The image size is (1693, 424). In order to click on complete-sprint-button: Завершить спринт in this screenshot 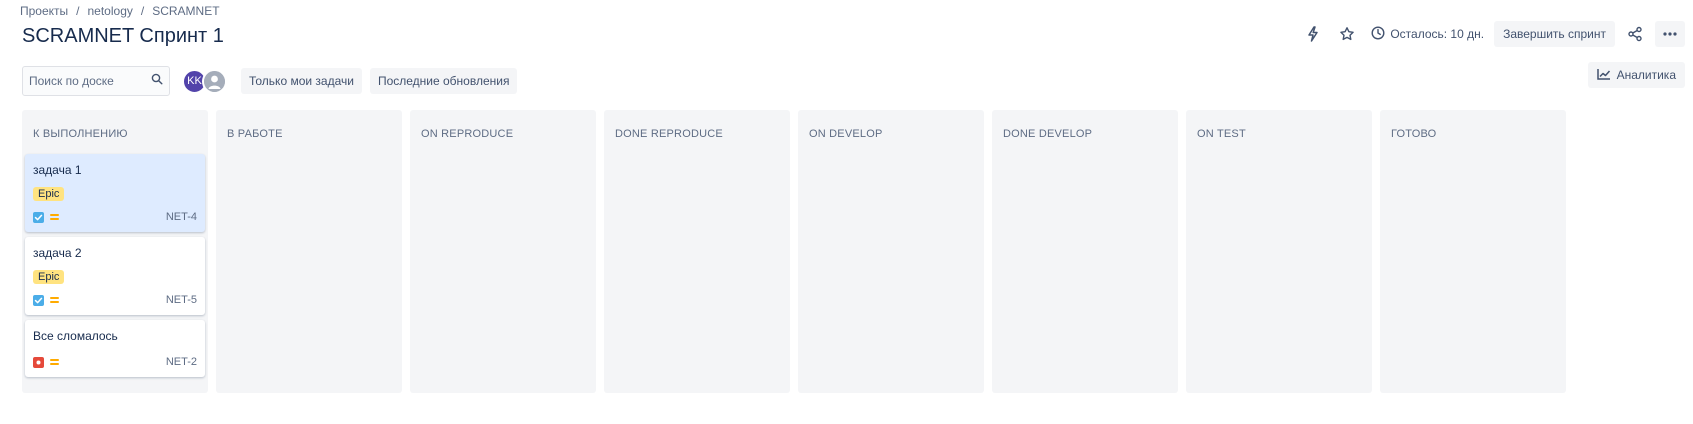, I will do `click(1554, 34)`.